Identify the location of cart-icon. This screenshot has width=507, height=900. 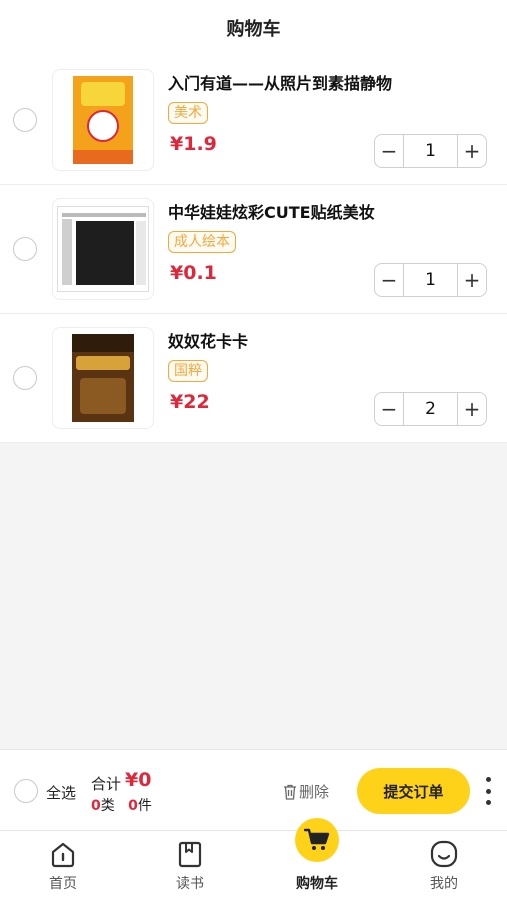
(317, 840).